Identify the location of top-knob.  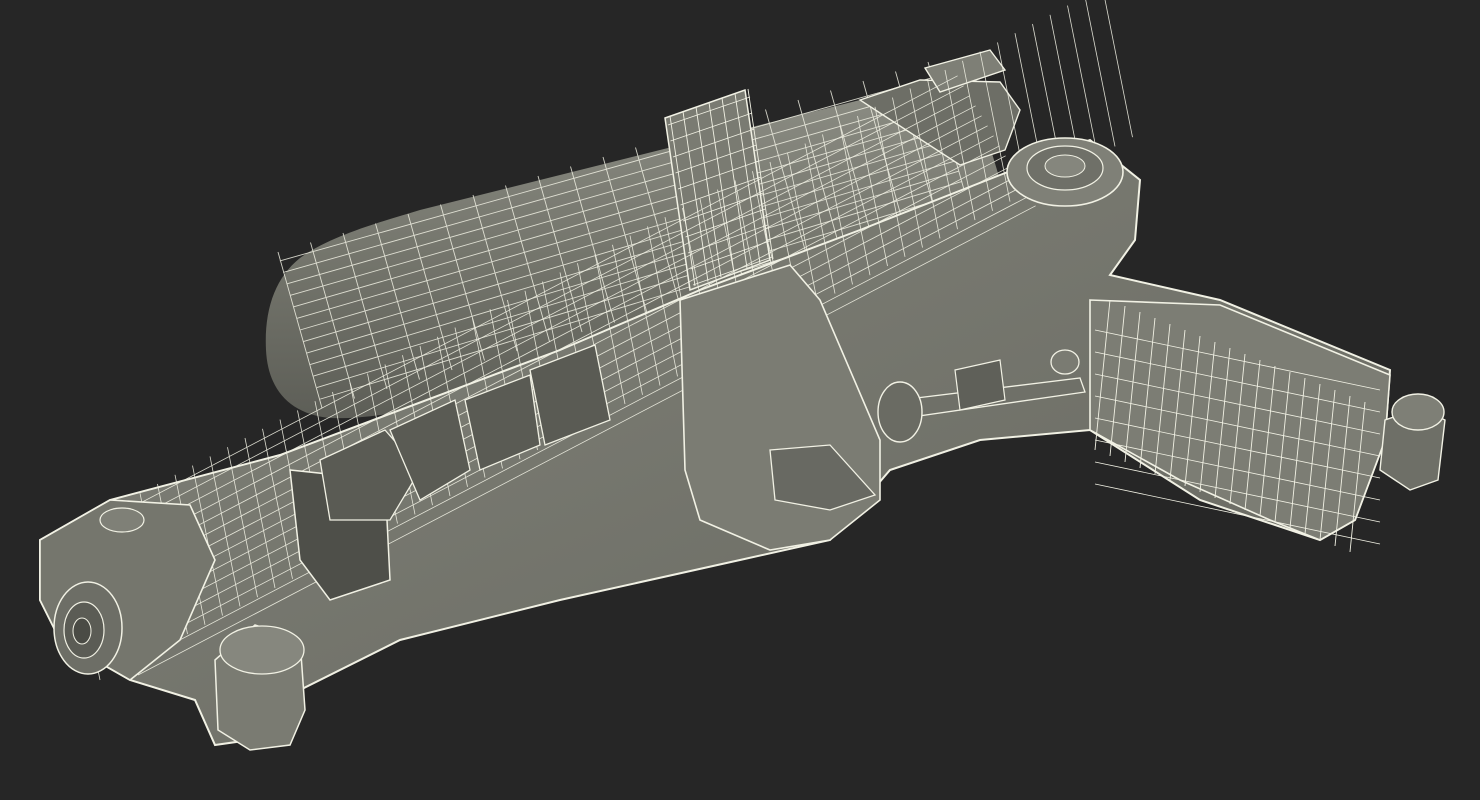
(1065, 172).